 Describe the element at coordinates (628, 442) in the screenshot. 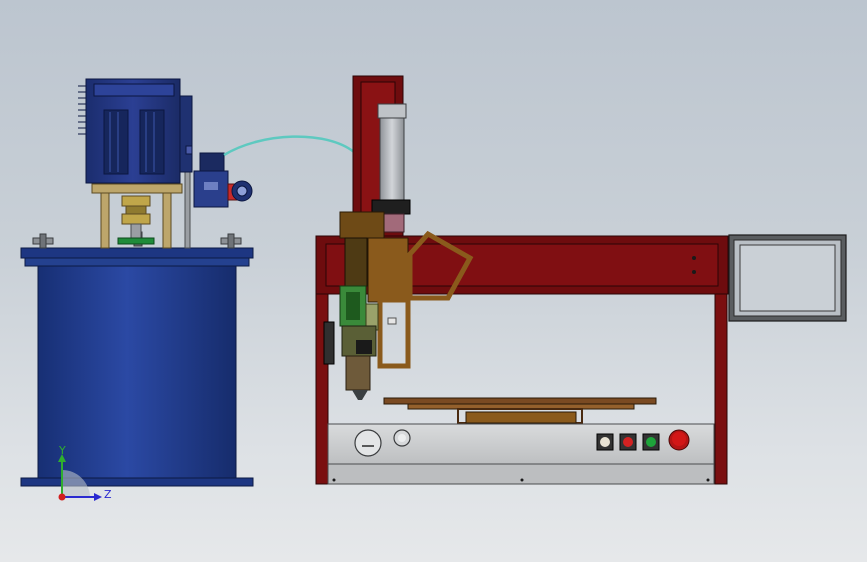

I see `stop-button` at that location.